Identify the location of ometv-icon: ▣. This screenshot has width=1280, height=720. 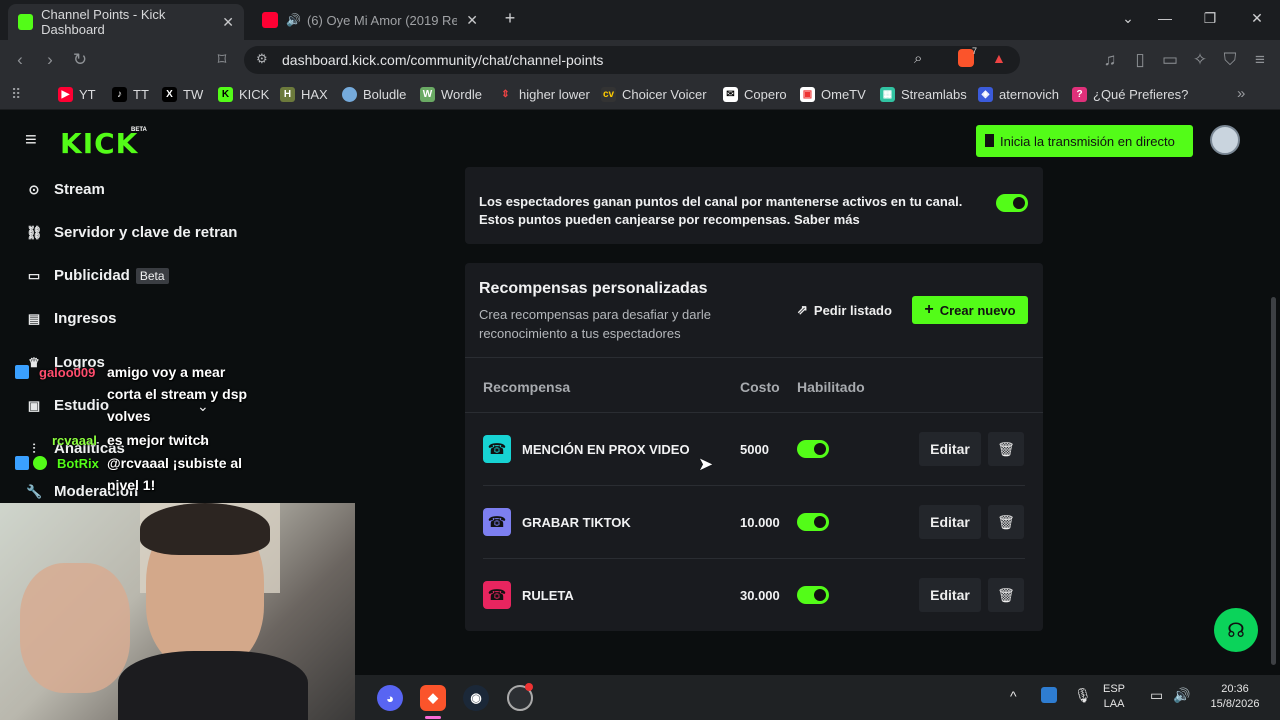
(807, 94).